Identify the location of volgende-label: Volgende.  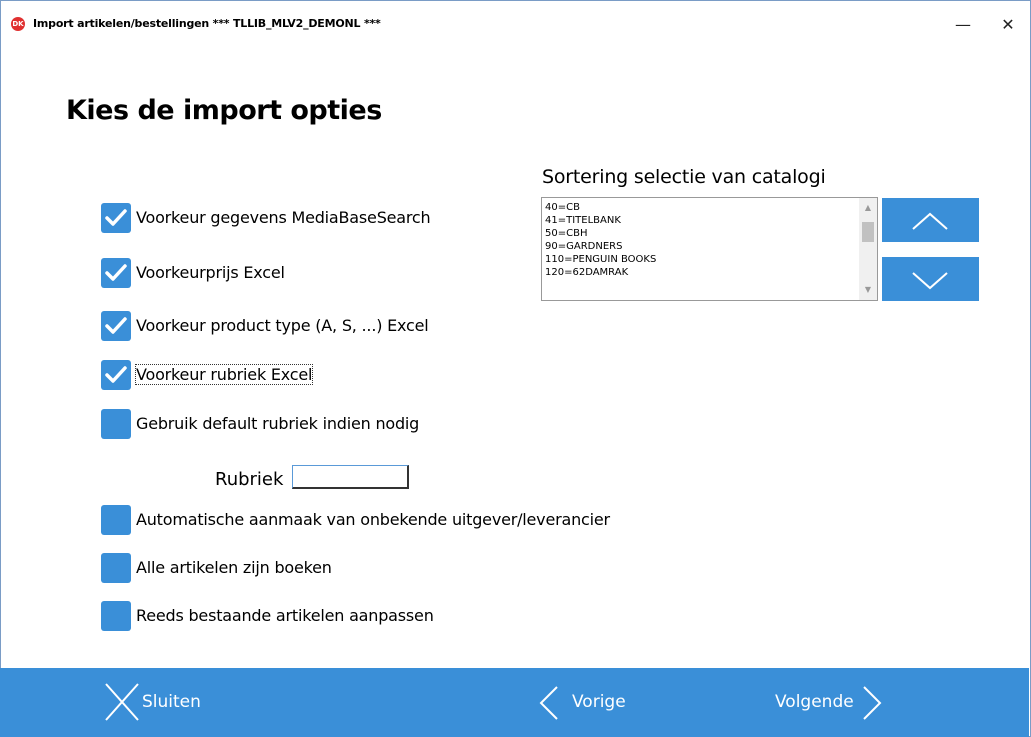
(814, 702).